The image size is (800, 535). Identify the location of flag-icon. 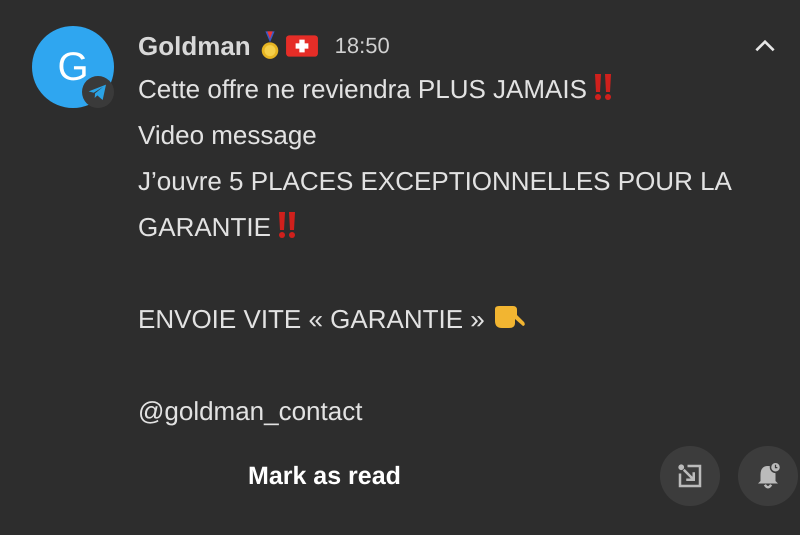
(301, 46).